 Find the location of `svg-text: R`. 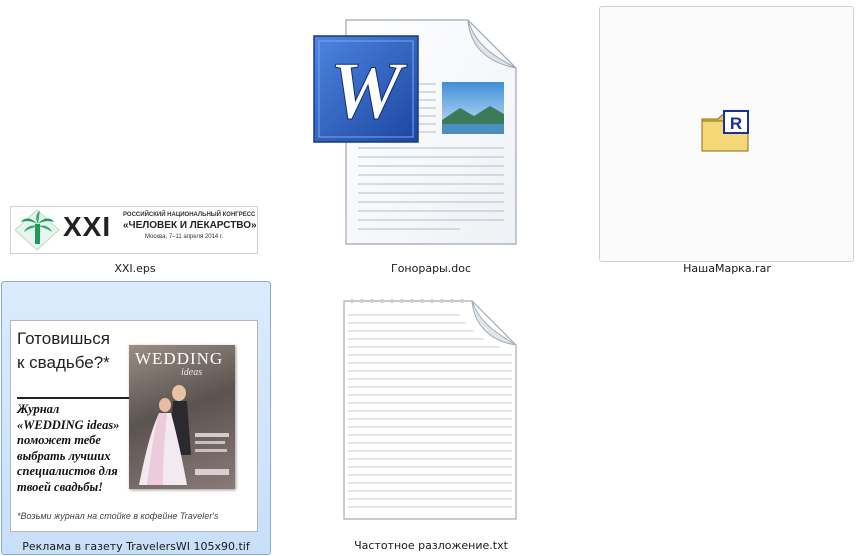

svg-text: R is located at coordinates (736, 123).